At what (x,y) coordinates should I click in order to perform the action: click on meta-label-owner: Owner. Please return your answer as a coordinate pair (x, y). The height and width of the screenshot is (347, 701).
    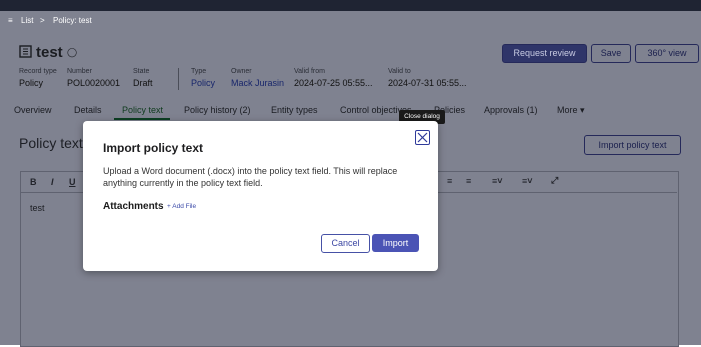
    Looking at the image, I should click on (241, 71).